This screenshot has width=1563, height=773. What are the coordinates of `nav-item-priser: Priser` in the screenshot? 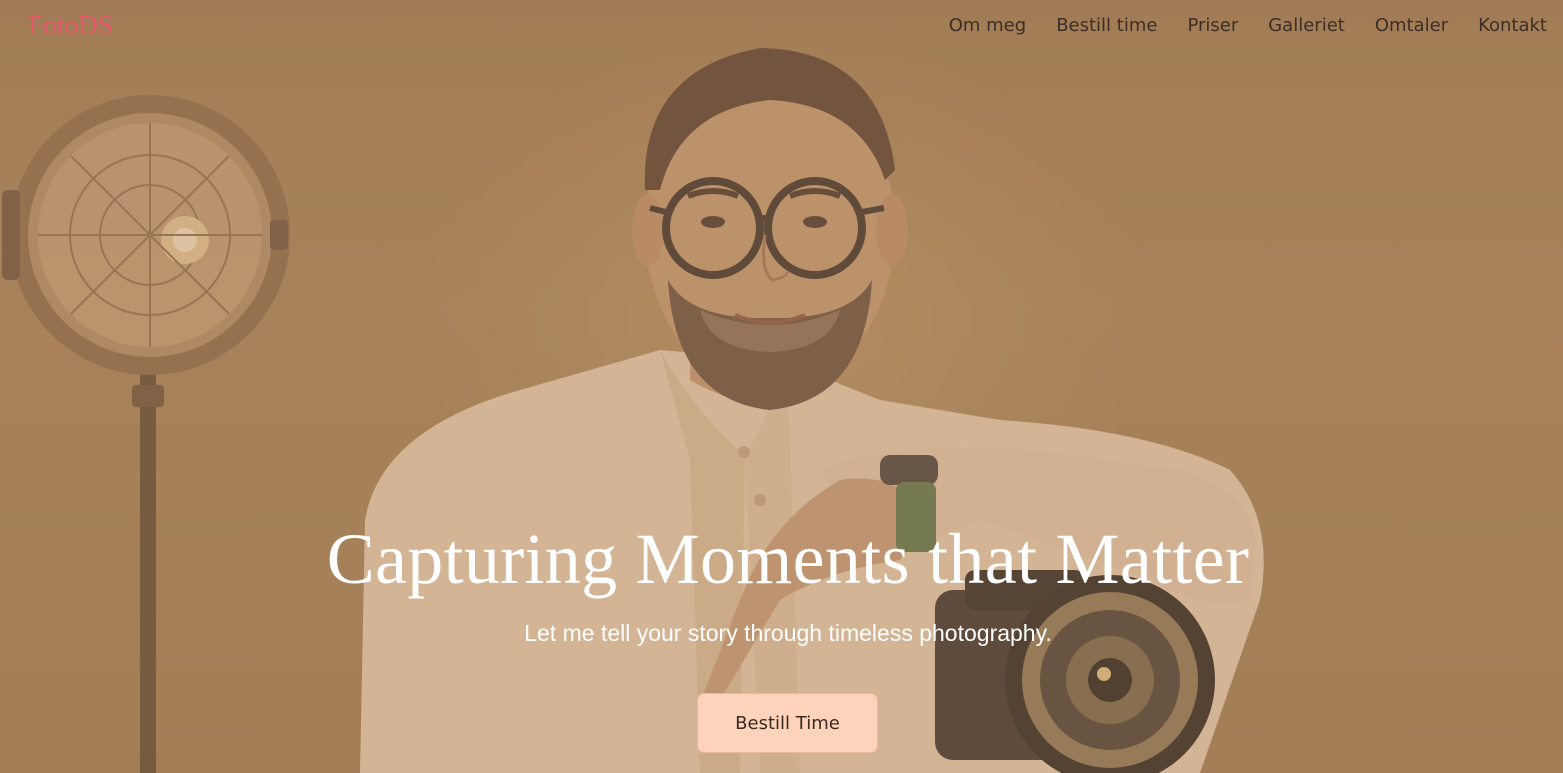 It's located at (1212, 25).